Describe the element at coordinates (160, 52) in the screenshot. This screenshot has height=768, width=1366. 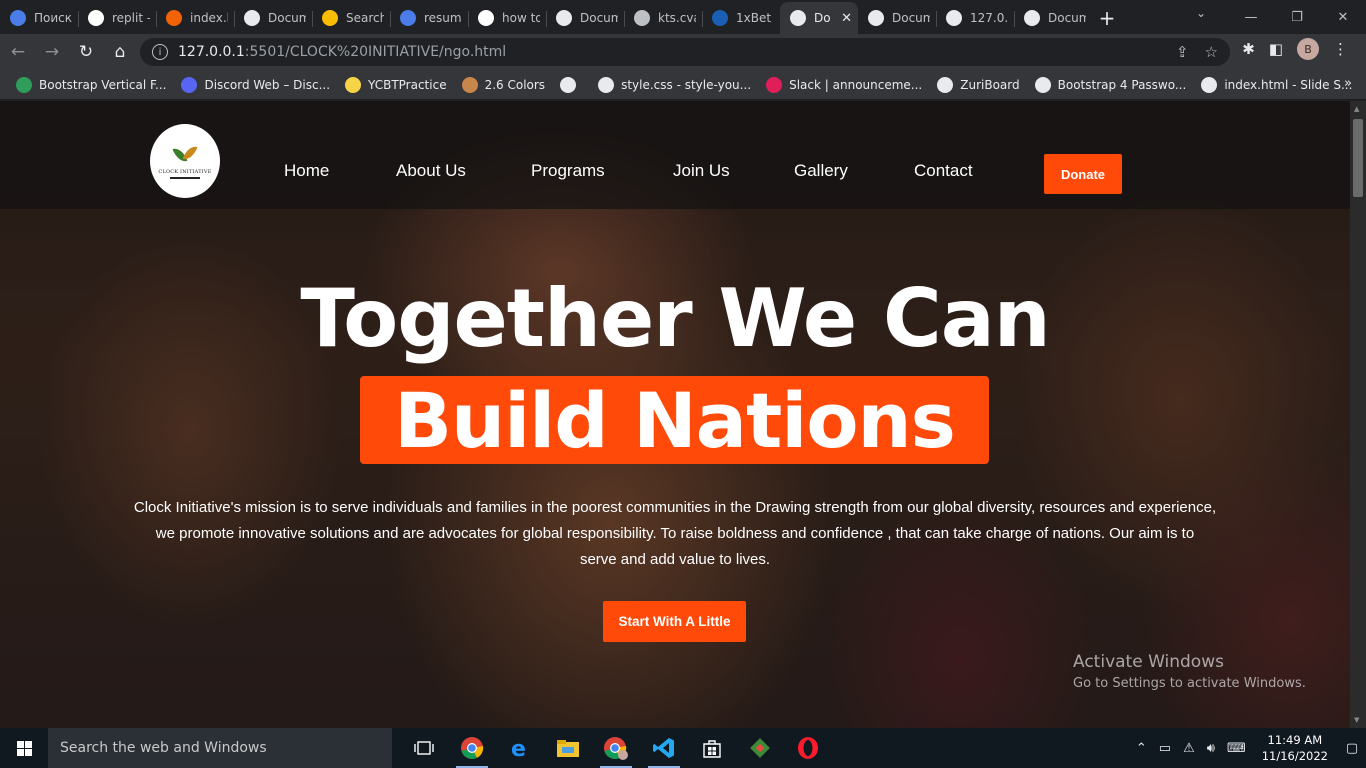
I see `site-info-icon: i` at that location.